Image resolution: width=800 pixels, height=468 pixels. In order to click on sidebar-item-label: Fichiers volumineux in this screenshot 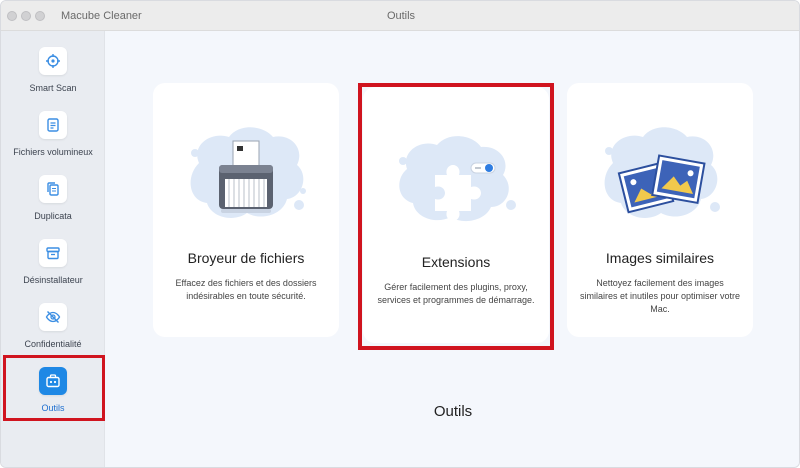, I will do `click(53, 152)`.